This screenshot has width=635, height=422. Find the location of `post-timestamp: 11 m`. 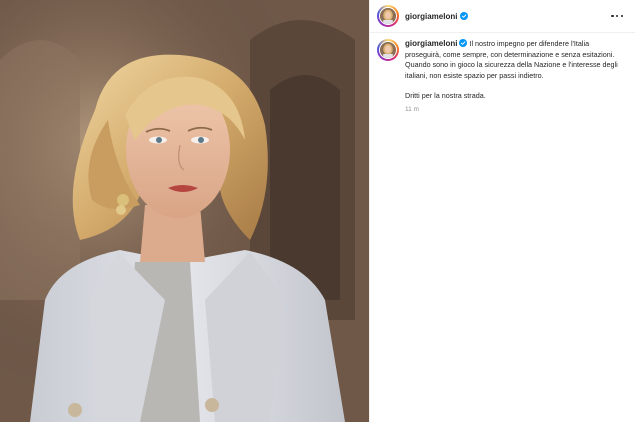

post-timestamp: 11 m is located at coordinates (515, 110).